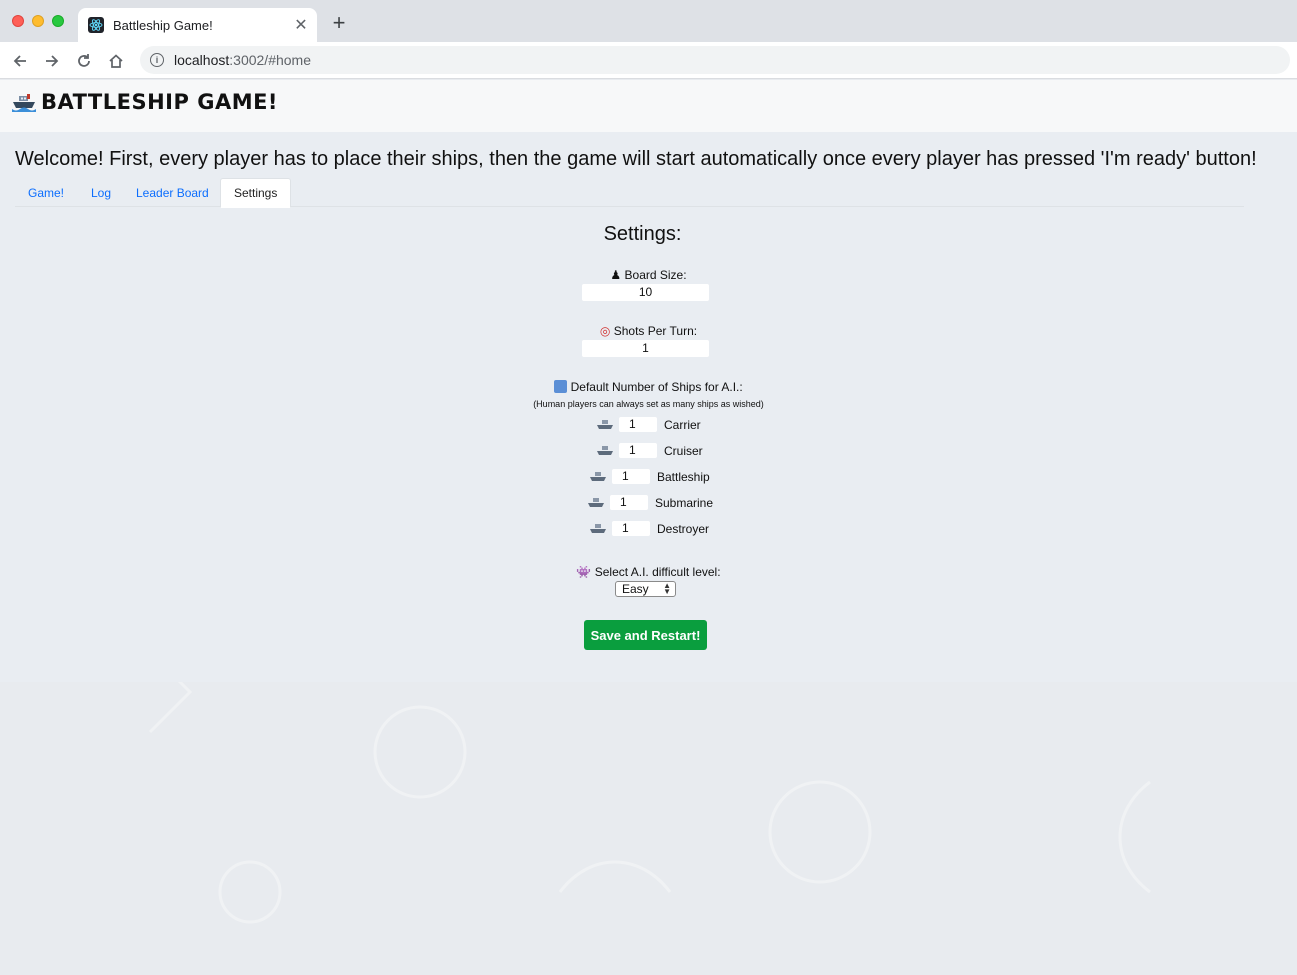 The image size is (1297, 975). Describe the element at coordinates (116, 61) in the screenshot. I see `home-icon` at that location.